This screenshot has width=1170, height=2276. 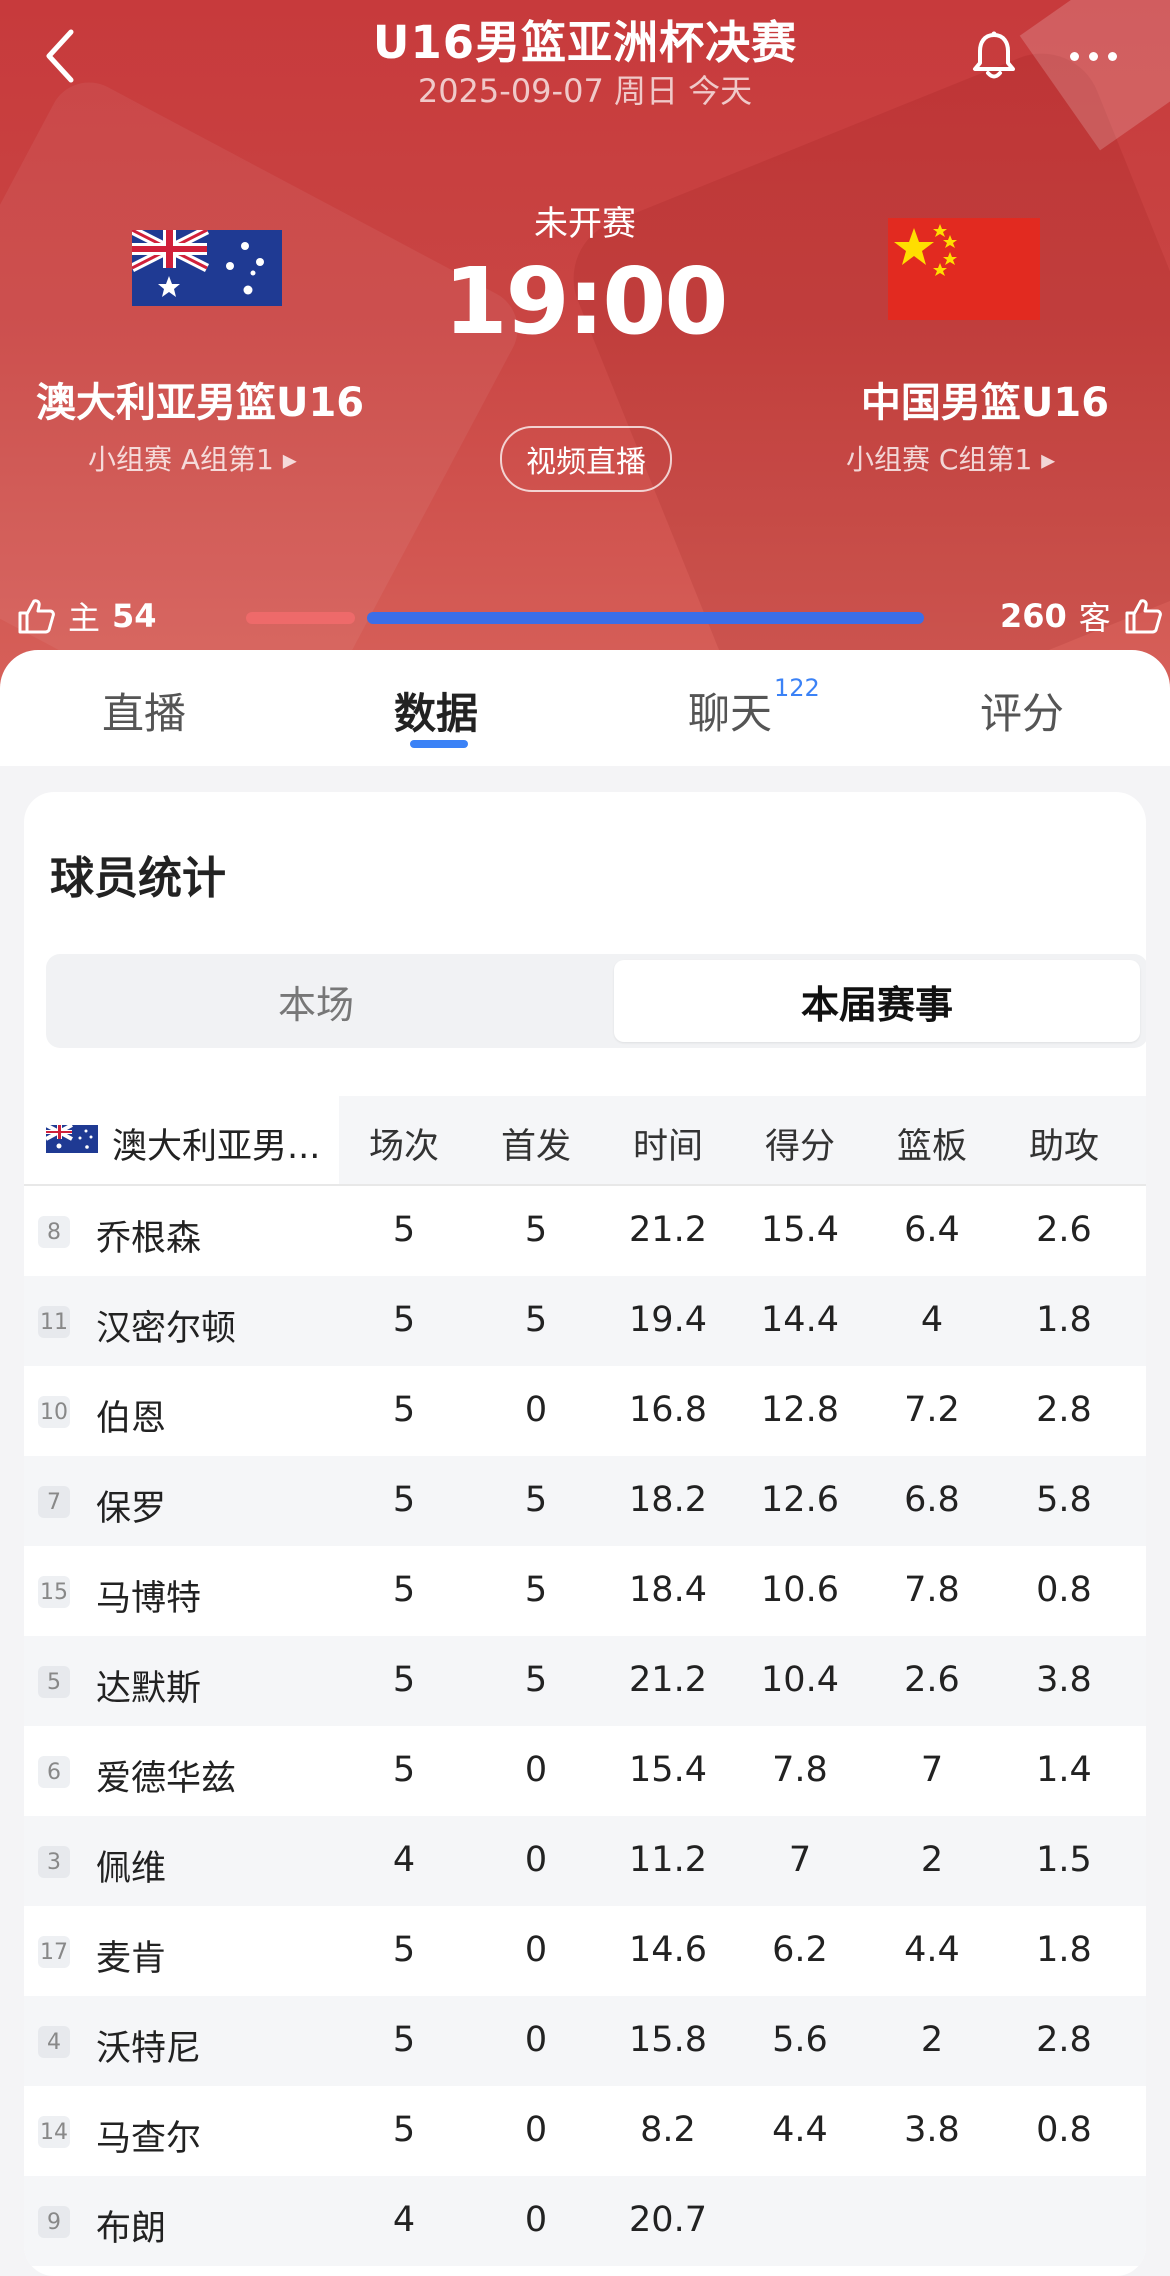 I want to click on tab-live: 直播, so click(x=144, y=710).